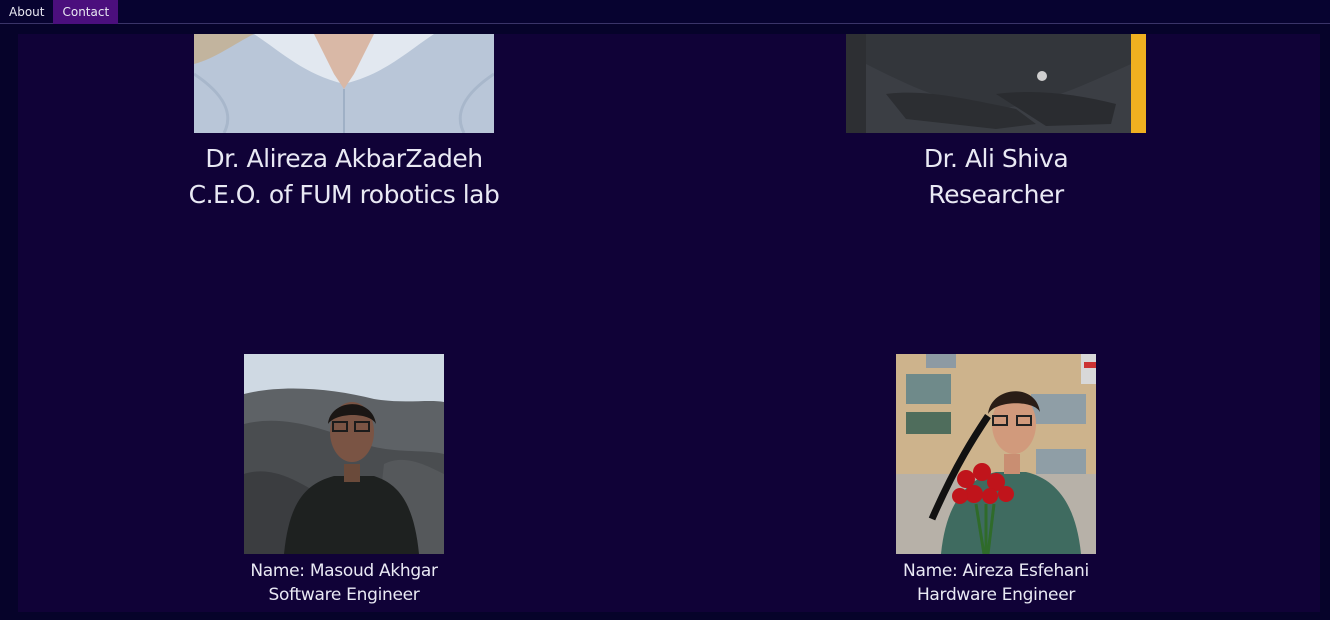 This screenshot has height=620, width=1330. What do you see at coordinates (344, 454) in the screenshot?
I see `person-photo-akhgar` at bounding box center [344, 454].